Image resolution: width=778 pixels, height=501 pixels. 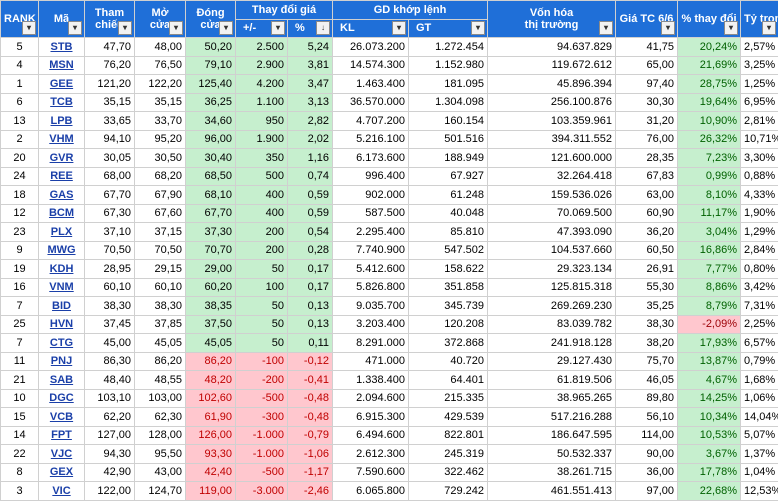 What do you see at coordinates (160, 417) in the screenshot?
I see `cell-mo-cua: 62,30` at bounding box center [160, 417].